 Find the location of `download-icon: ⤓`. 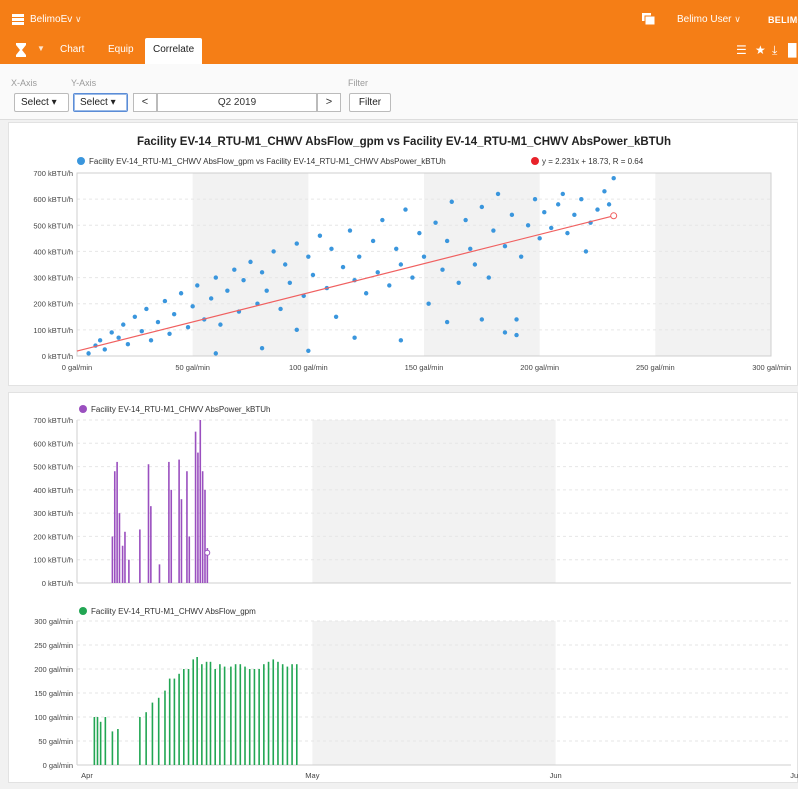

download-icon: ⤓ is located at coordinates (774, 50).